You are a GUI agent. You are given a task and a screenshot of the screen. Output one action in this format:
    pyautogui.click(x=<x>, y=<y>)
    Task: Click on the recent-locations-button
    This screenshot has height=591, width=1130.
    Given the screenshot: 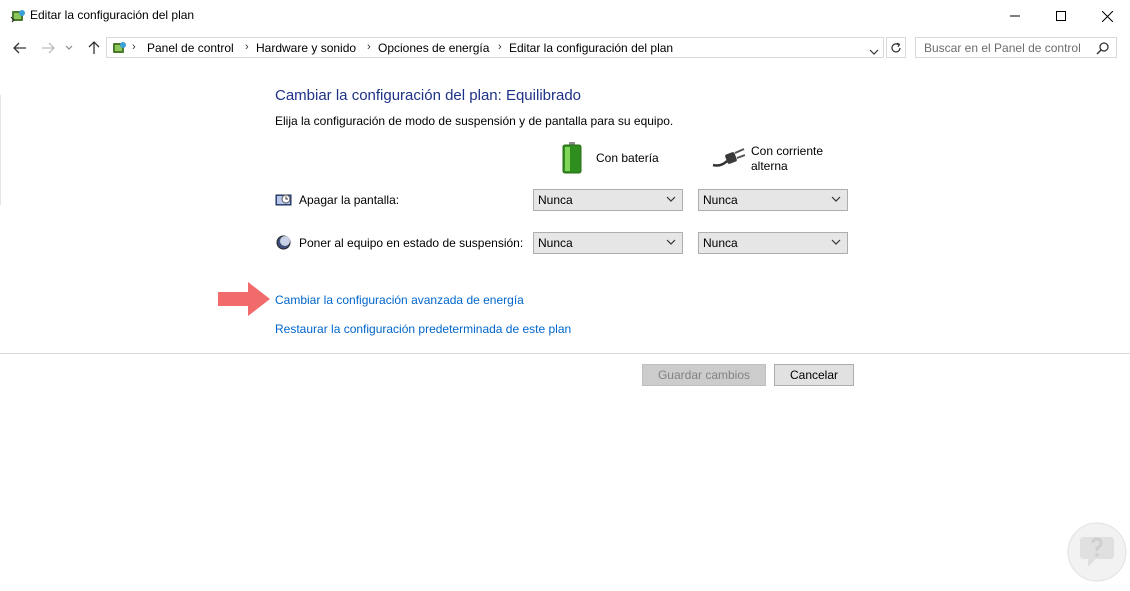 What is the action you would take?
    pyautogui.click(x=69, y=48)
    